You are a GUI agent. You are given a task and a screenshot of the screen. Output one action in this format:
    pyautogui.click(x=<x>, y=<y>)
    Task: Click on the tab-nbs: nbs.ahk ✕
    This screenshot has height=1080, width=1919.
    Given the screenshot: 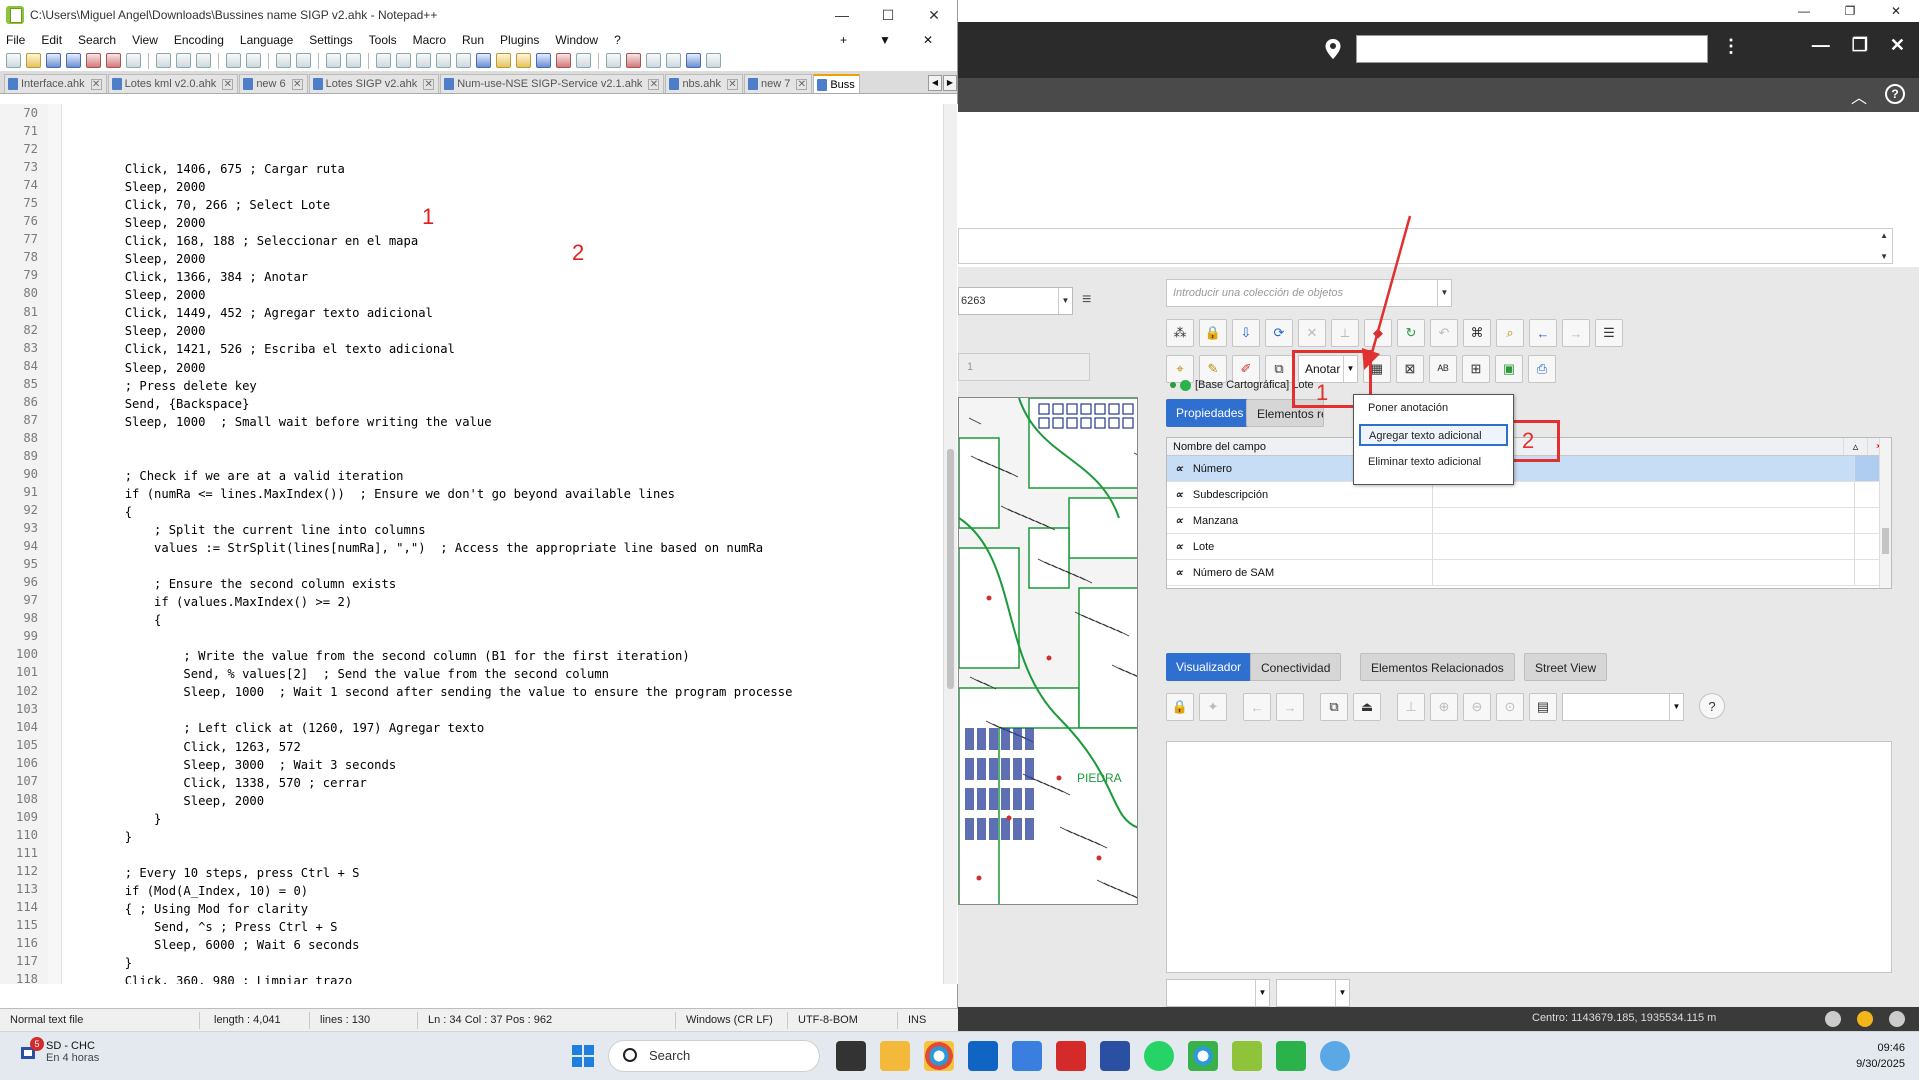 What is the action you would take?
    pyautogui.click(x=704, y=83)
    